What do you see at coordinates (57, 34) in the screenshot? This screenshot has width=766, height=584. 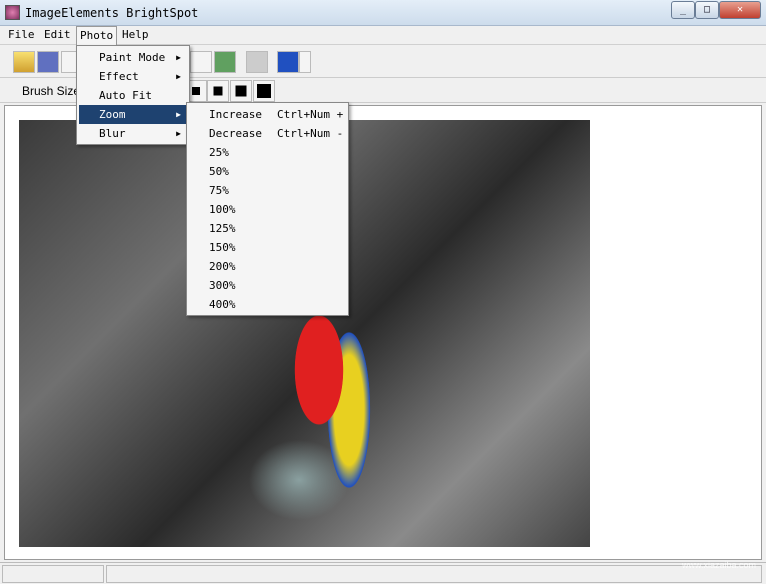 I see `menu-edit: Edit` at bounding box center [57, 34].